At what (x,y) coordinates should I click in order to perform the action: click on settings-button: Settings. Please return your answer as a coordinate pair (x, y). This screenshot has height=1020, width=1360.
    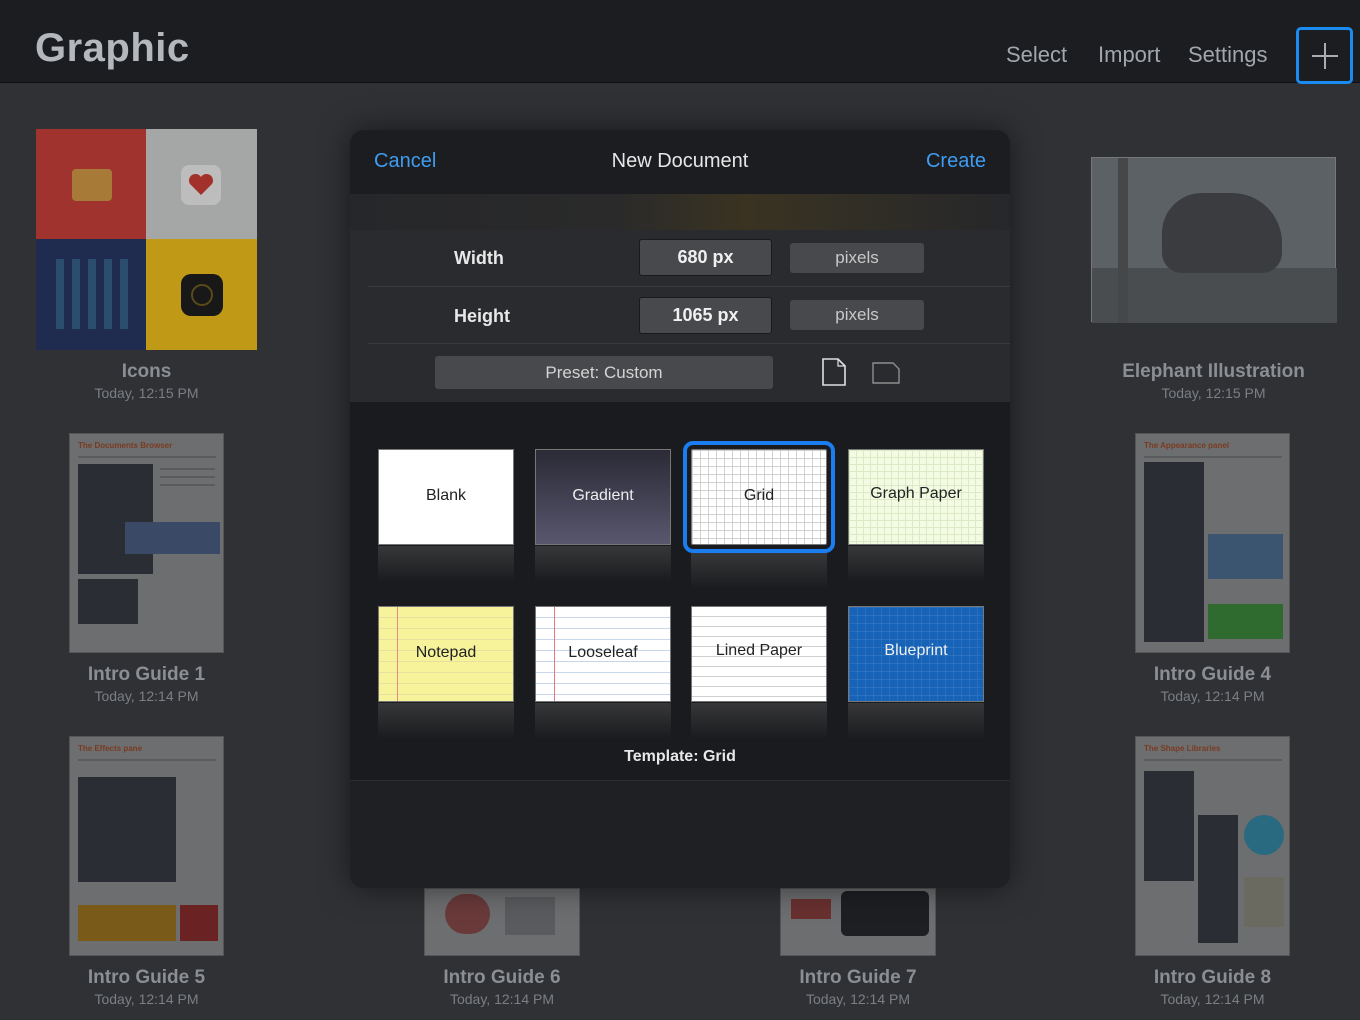
    Looking at the image, I should click on (1228, 55).